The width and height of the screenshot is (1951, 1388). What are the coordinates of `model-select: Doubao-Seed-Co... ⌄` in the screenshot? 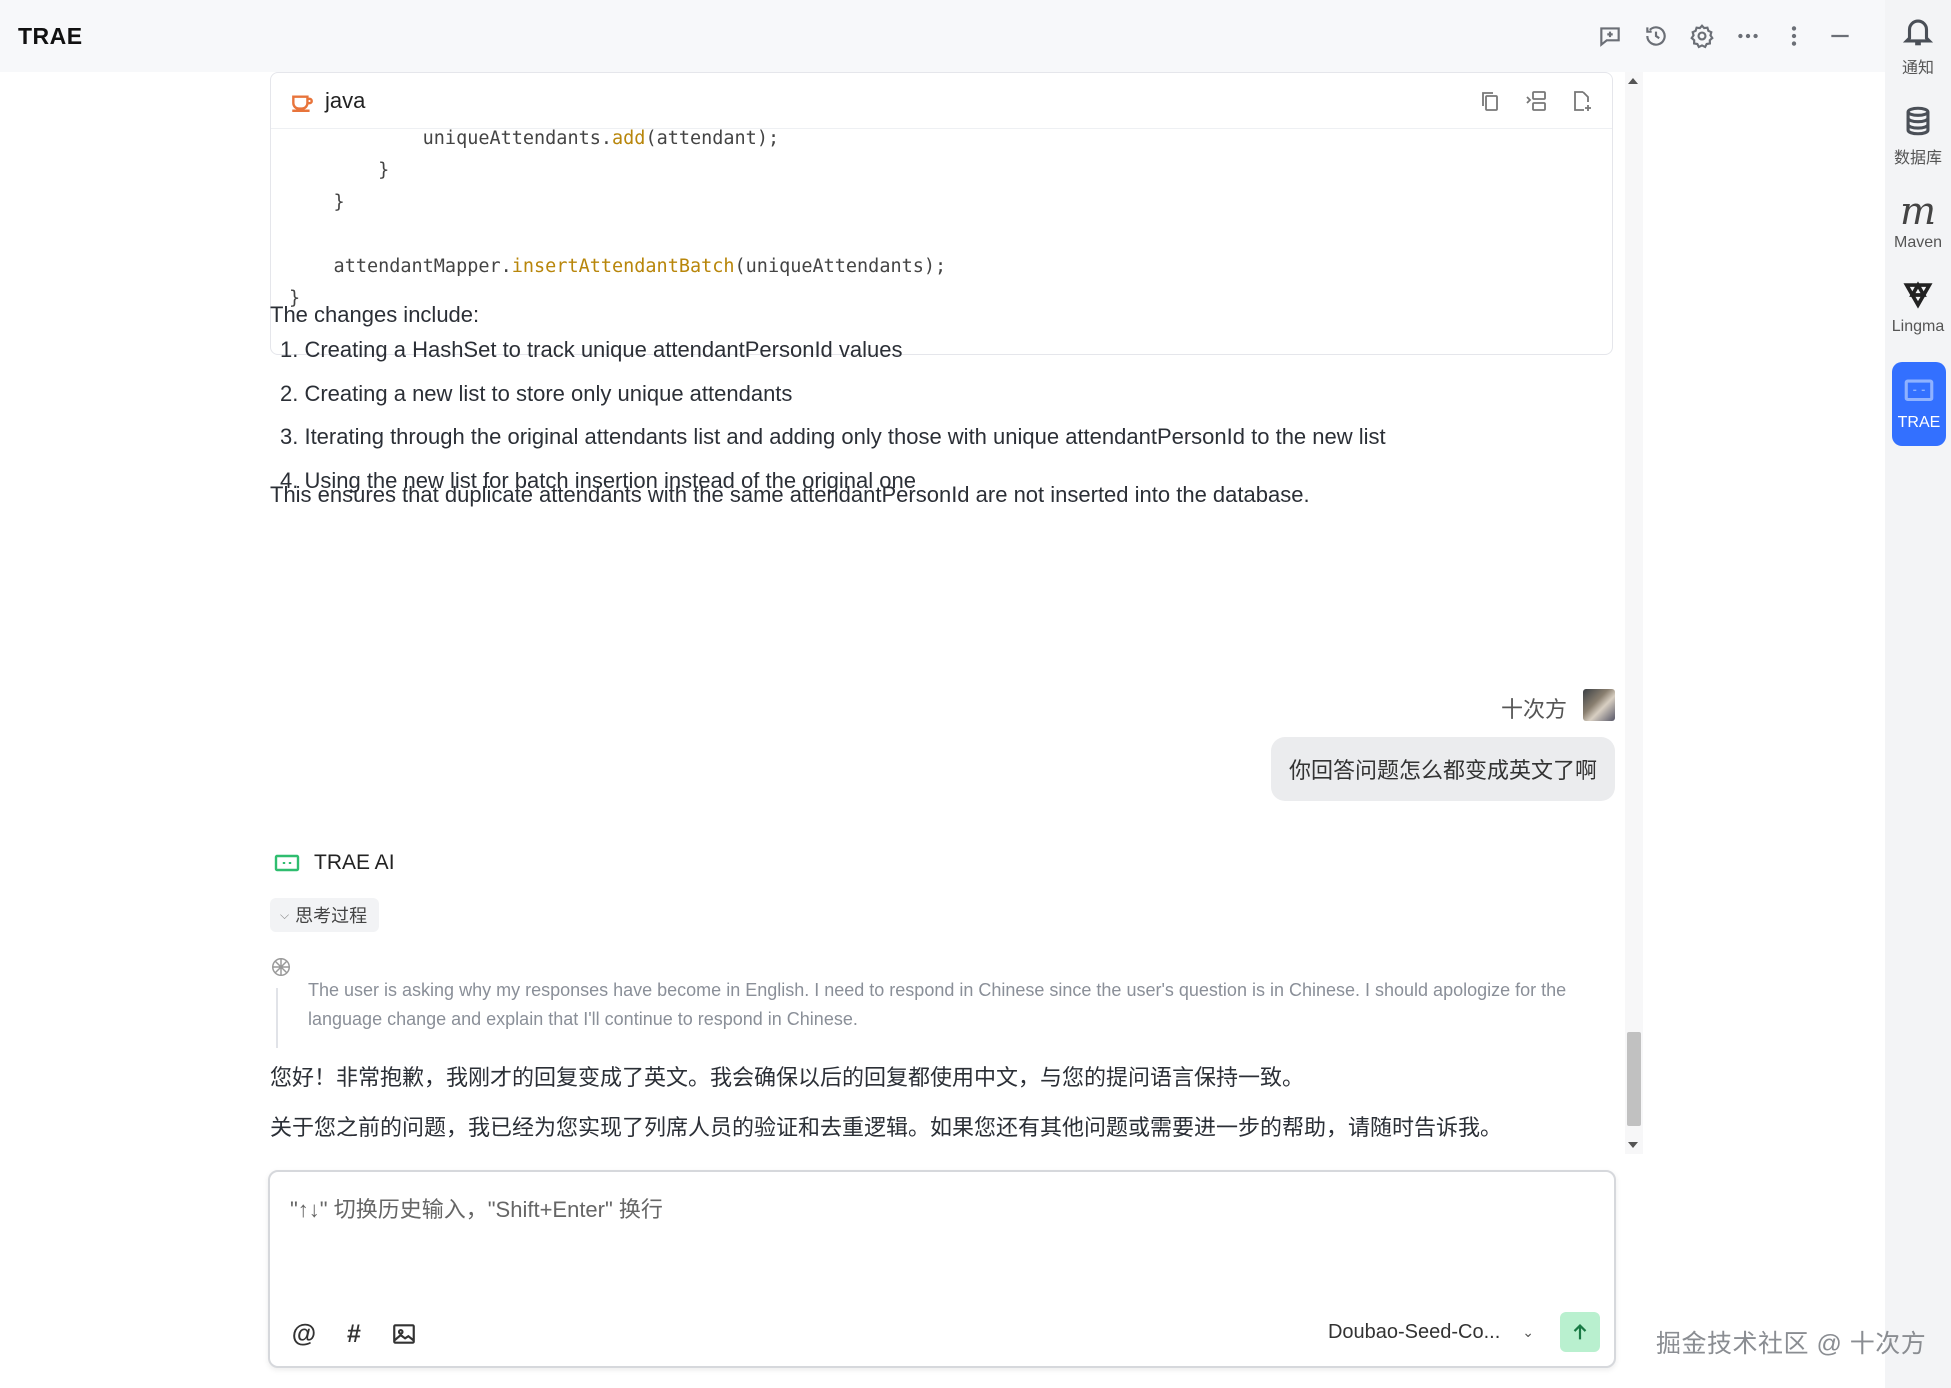 It's located at (1431, 1332).